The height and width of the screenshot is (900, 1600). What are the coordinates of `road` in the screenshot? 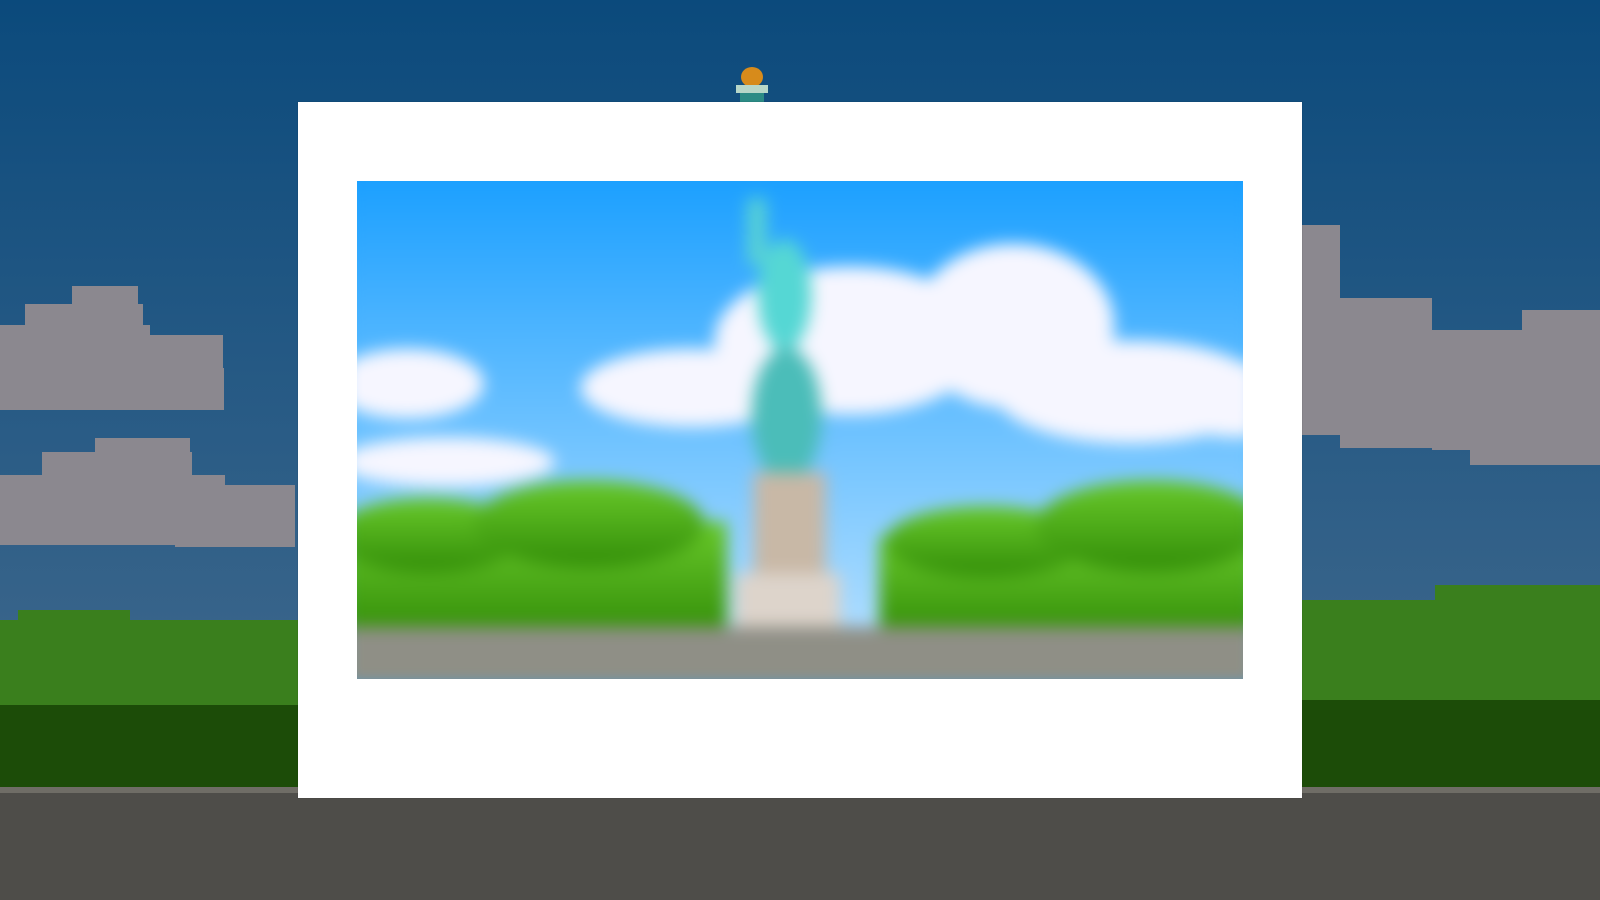 It's located at (800, 844).